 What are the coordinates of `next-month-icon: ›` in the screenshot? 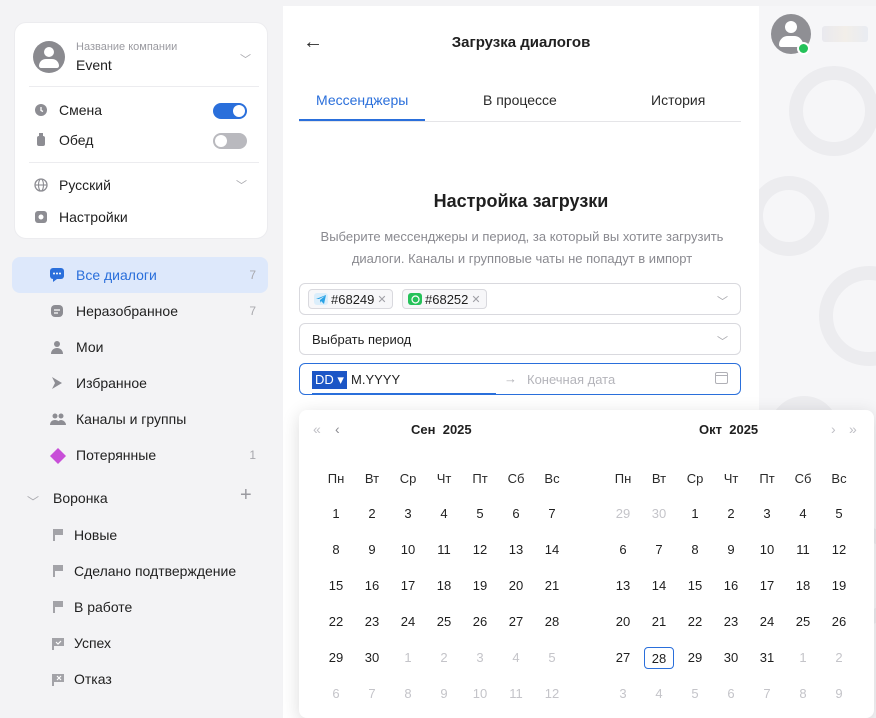 It's located at (833, 429).